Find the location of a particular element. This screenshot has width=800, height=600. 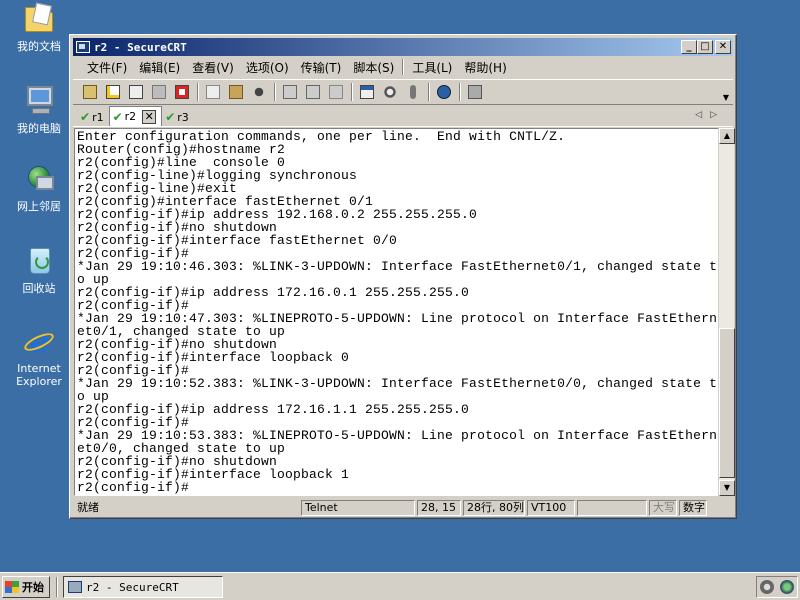

menu-view: 查看(V) is located at coordinates (213, 67).